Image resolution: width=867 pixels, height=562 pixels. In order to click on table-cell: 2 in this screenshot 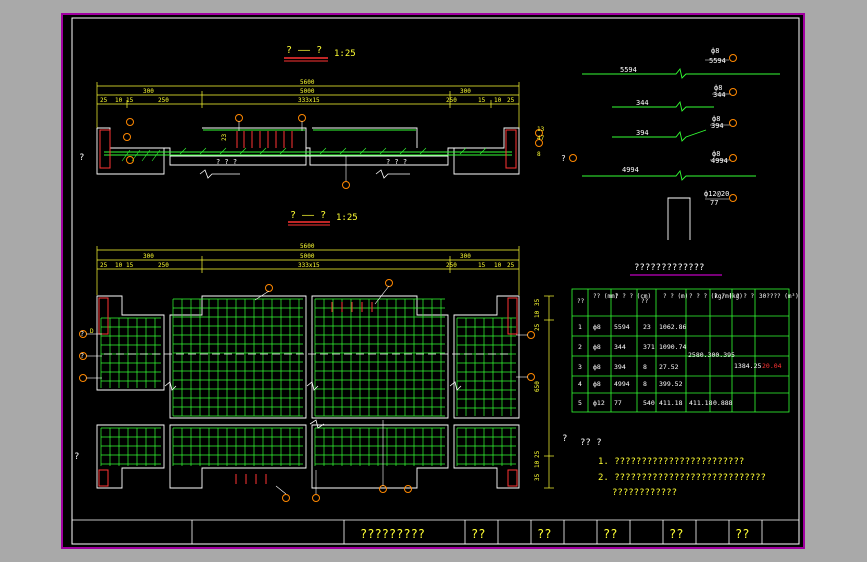, I will do `click(580, 347)`.